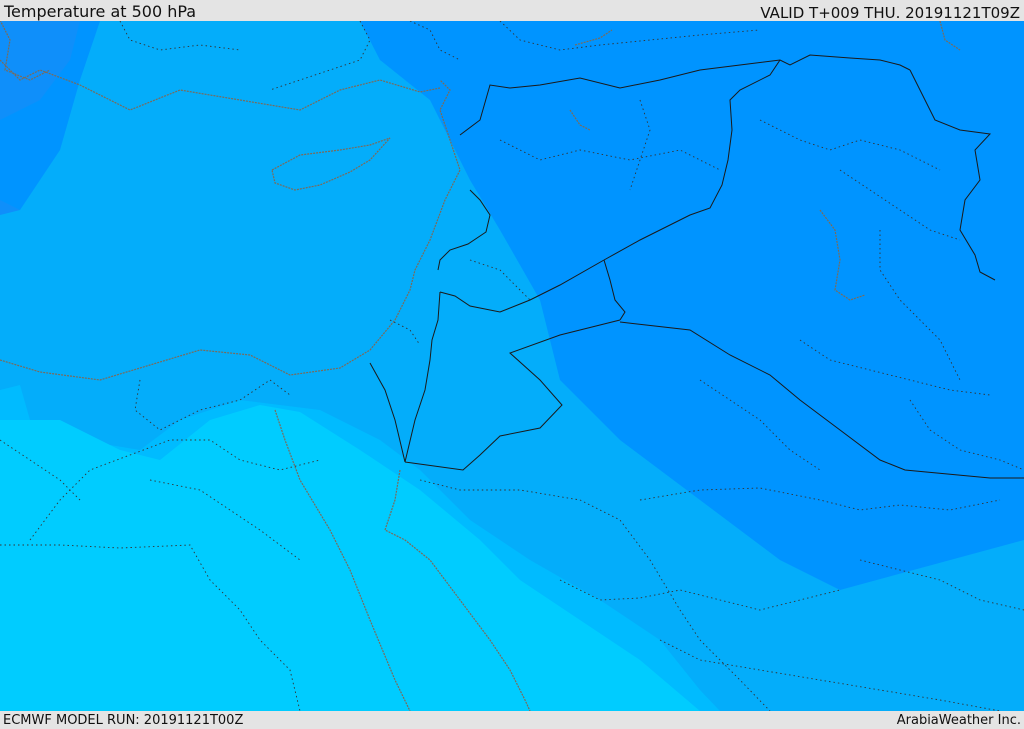 Image resolution: width=1024 pixels, height=729 pixels. Describe the element at coordinates (100, 11) in the screenshot. I see `map-title: Temperature at 500 hPa` at that location.